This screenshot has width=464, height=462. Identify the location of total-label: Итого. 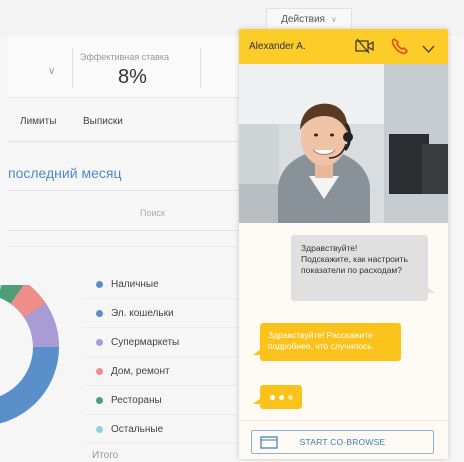
(105, 455).